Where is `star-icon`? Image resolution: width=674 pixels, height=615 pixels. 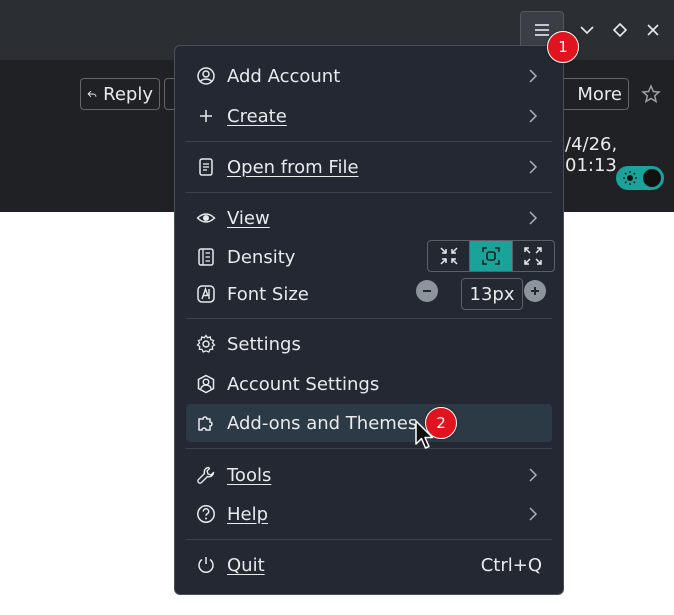 star-icon is located at coordinates (651, 94).